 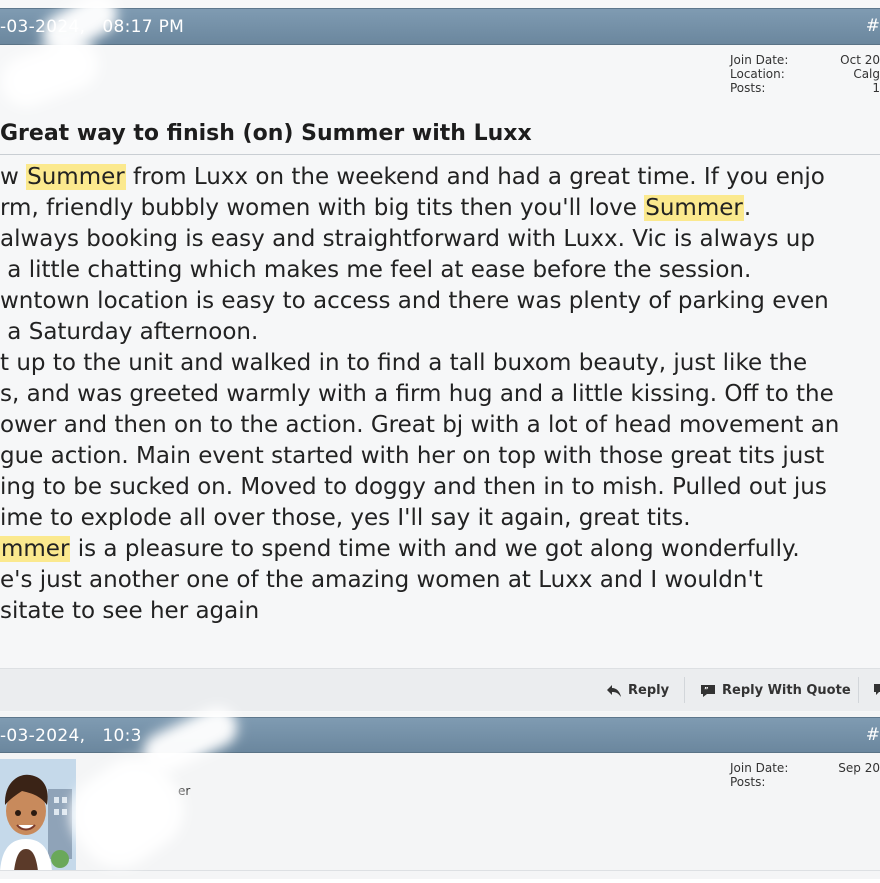 I want to click on join-date-row: Join Date: Oct 20, so click(x=805, y=60).